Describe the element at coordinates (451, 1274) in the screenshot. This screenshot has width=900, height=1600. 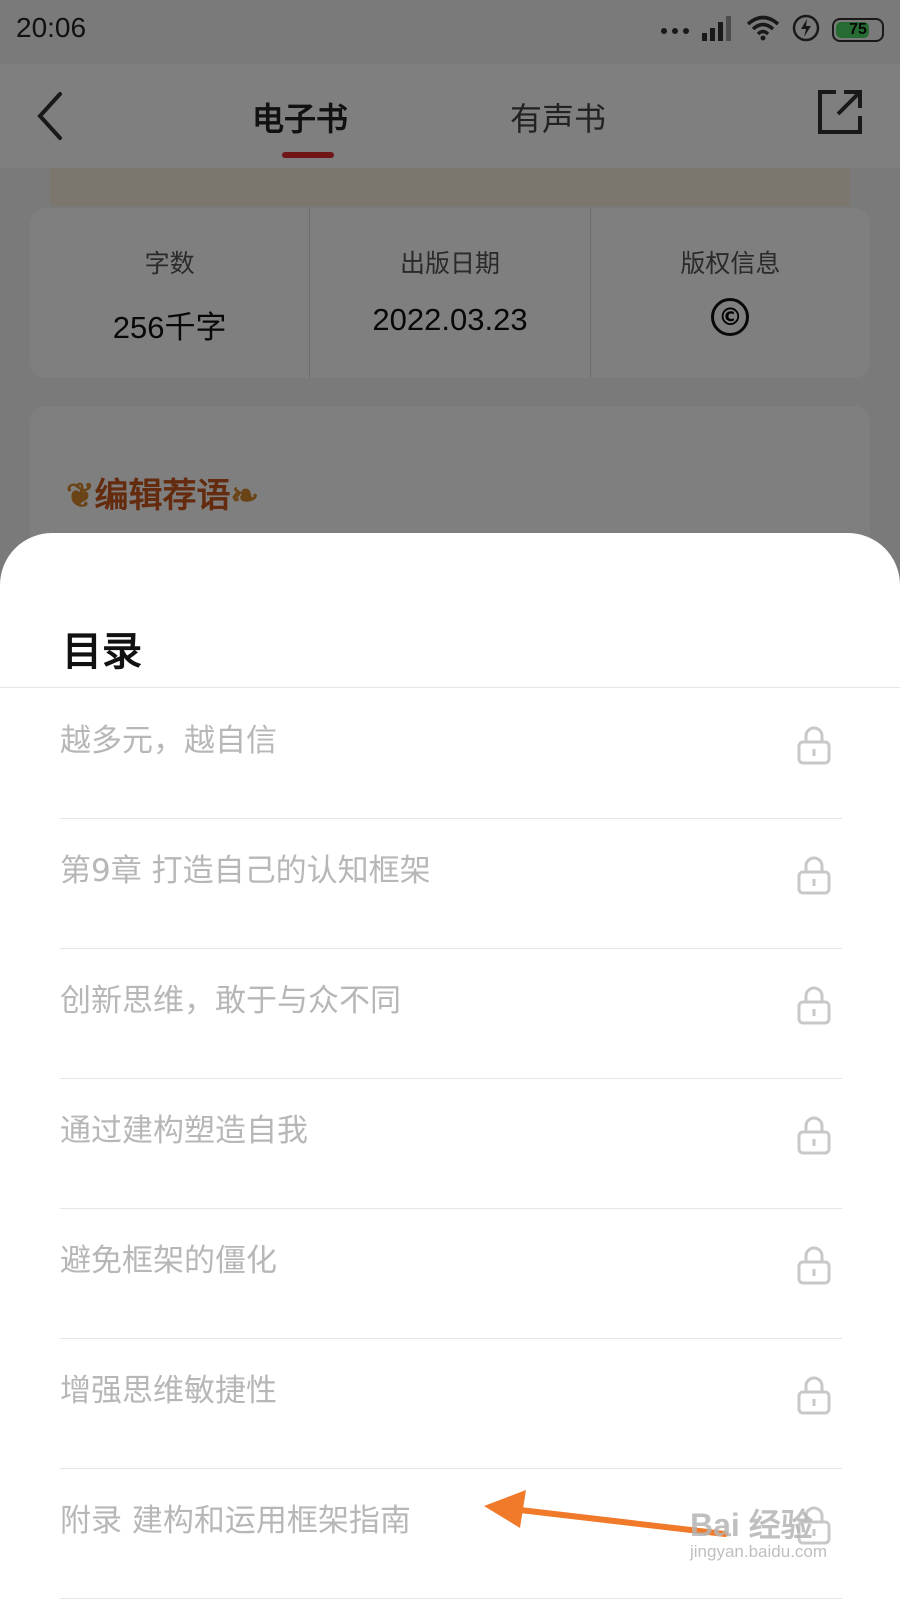
I see `toc-item: 避免框架的僵化` at that location.